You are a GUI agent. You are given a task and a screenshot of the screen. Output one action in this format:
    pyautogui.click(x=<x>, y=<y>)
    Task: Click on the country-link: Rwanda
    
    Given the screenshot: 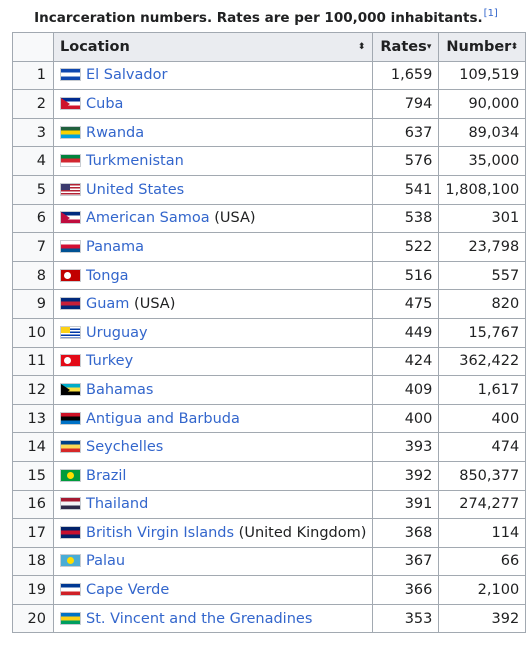 What is the action you would take?
    pyautogui.click(x=115, y=133)
    